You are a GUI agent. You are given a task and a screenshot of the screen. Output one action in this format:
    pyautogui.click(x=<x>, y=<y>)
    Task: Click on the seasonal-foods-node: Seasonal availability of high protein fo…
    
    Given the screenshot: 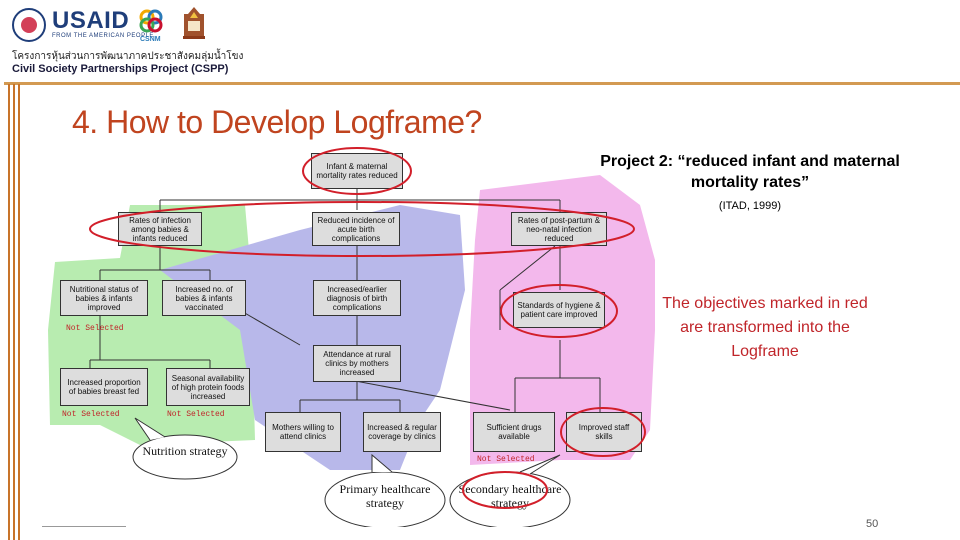 What is the action you would take?
    pyautogui.click(x=208, y=387)
    